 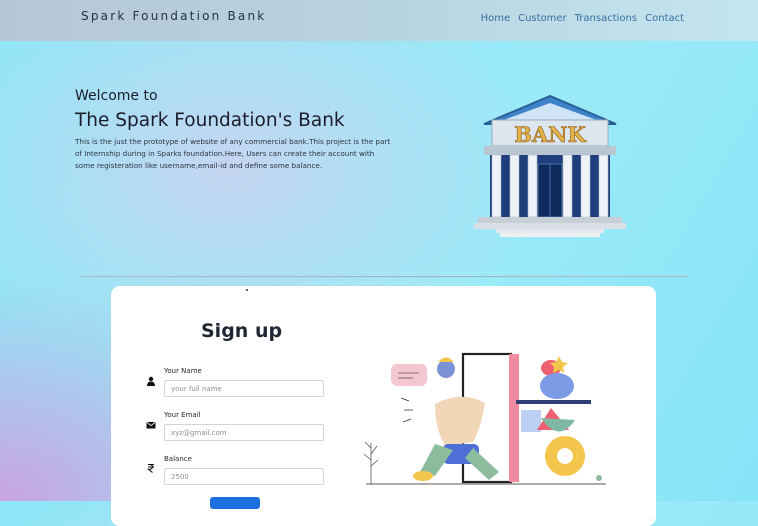 What do you see at coordinates (606, 18) in the screenshot?
I see `nav-link-transactions: Transactions` at bounding box center [606, 18].